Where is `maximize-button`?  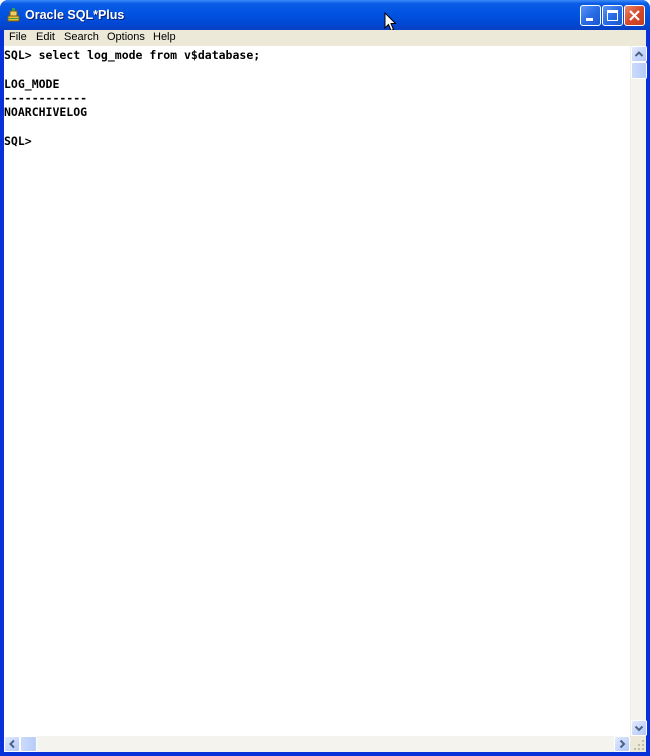
maximize-button is located at coordinates (612, 15).